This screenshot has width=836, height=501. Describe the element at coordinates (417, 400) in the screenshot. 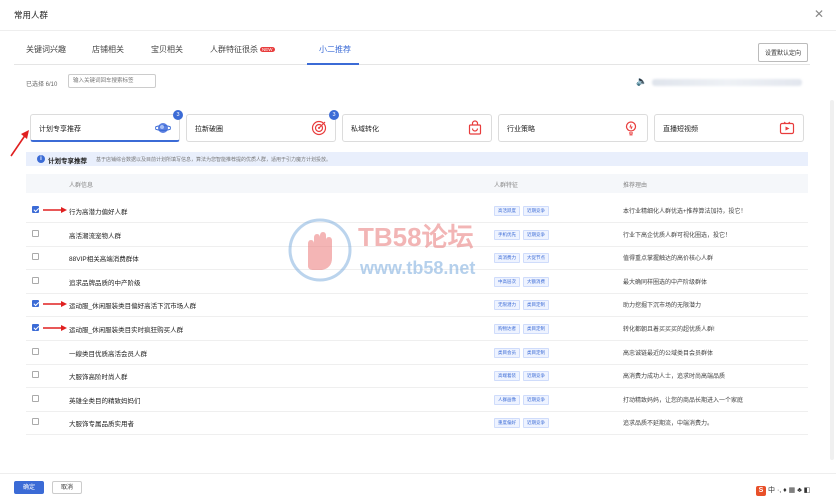

I see `table-row: 英雄全类目的精致妈妈们 人群画像 近期竞争 打动精致妈妈，让您的商品长期进入一个家庭` at that location.